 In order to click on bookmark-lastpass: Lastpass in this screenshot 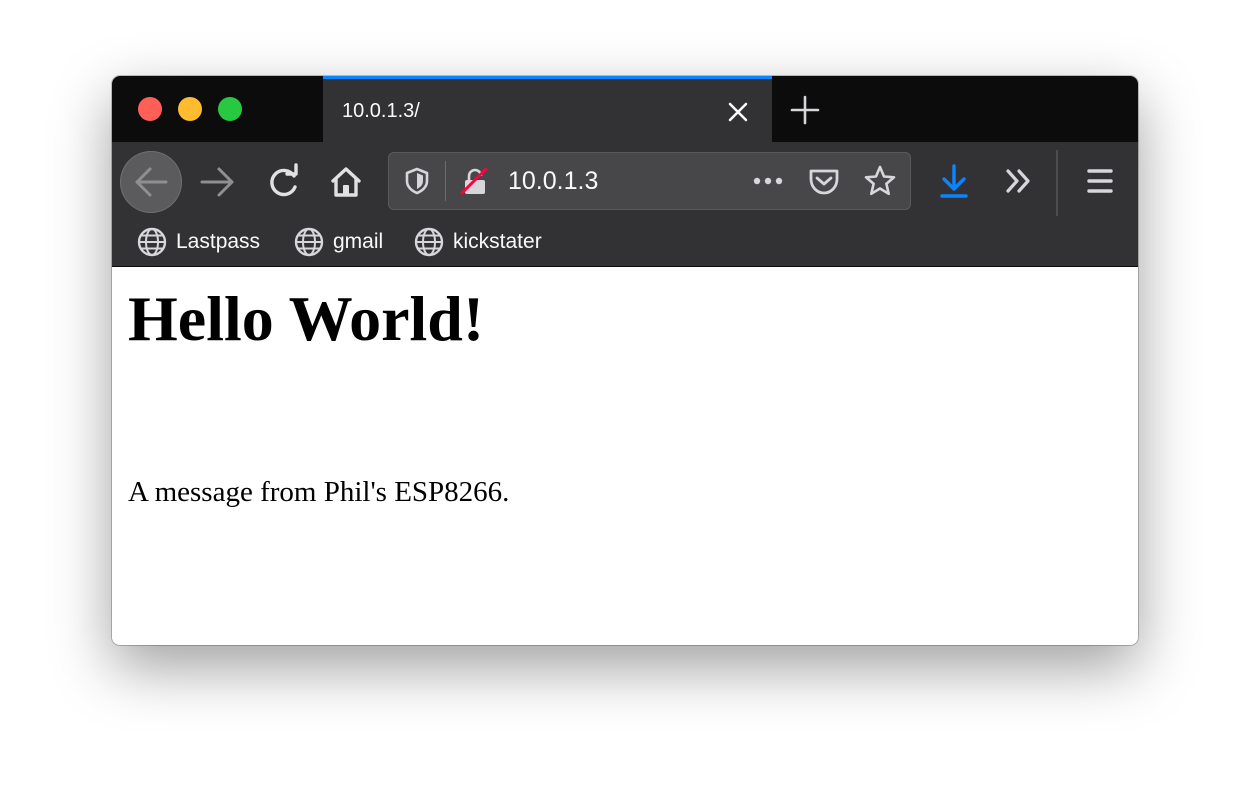, I will do `click(198, 242)`.